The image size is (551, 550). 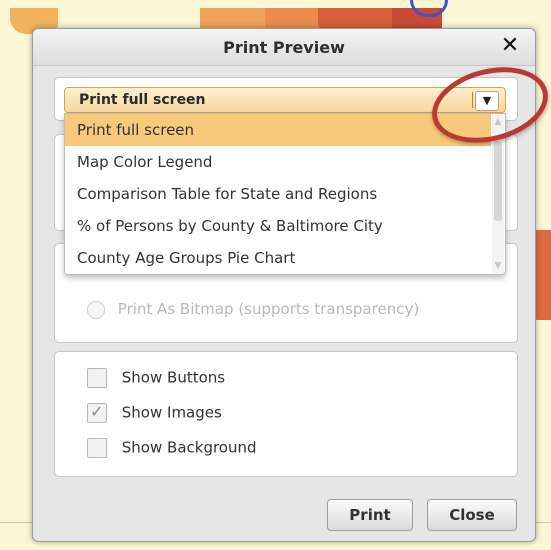 What do you see at coordinates (268, 309) in the screenshot?
I see `radio-bitmap-label: Print As Bitmap (supports transparency)` at bounding box center [268, 309].